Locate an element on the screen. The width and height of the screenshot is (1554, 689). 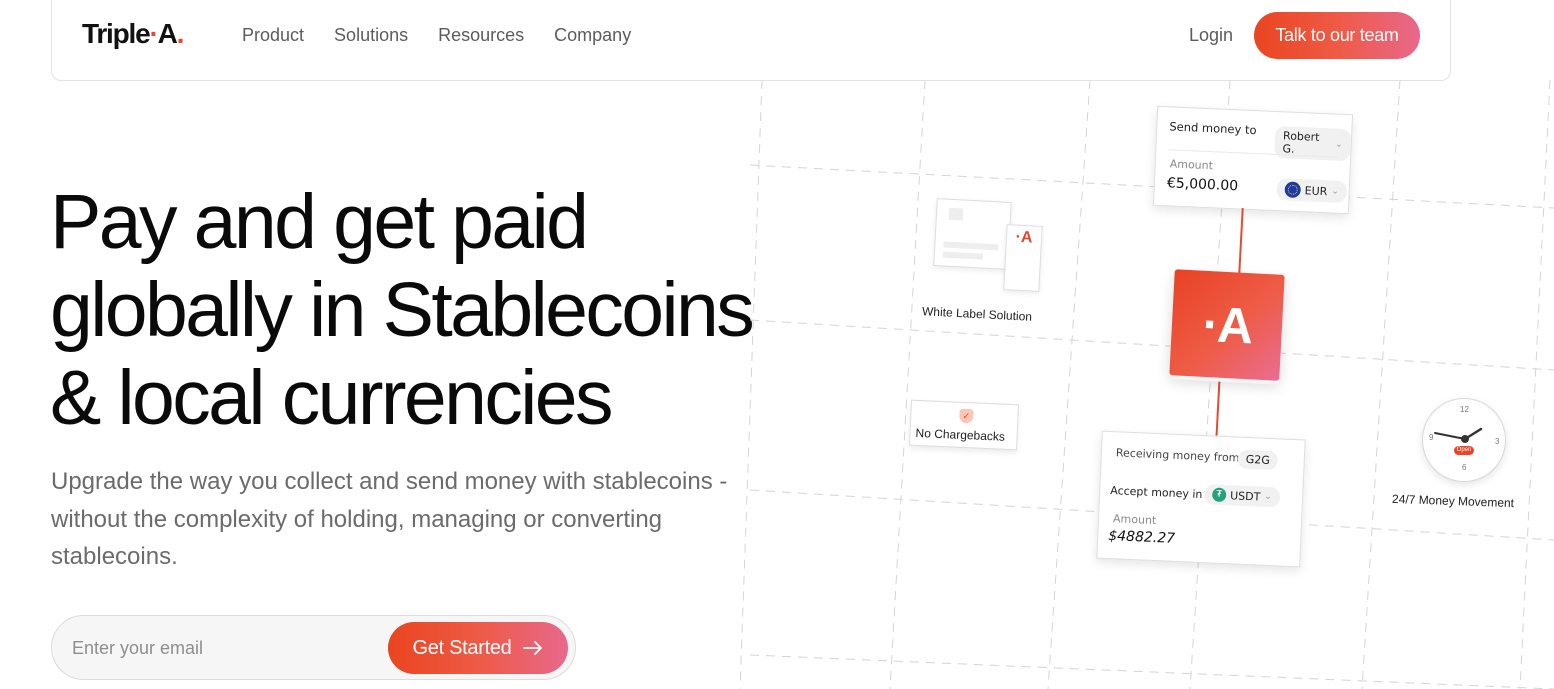
recipient-name: Robert G. is located at coordinates (1301, 142).